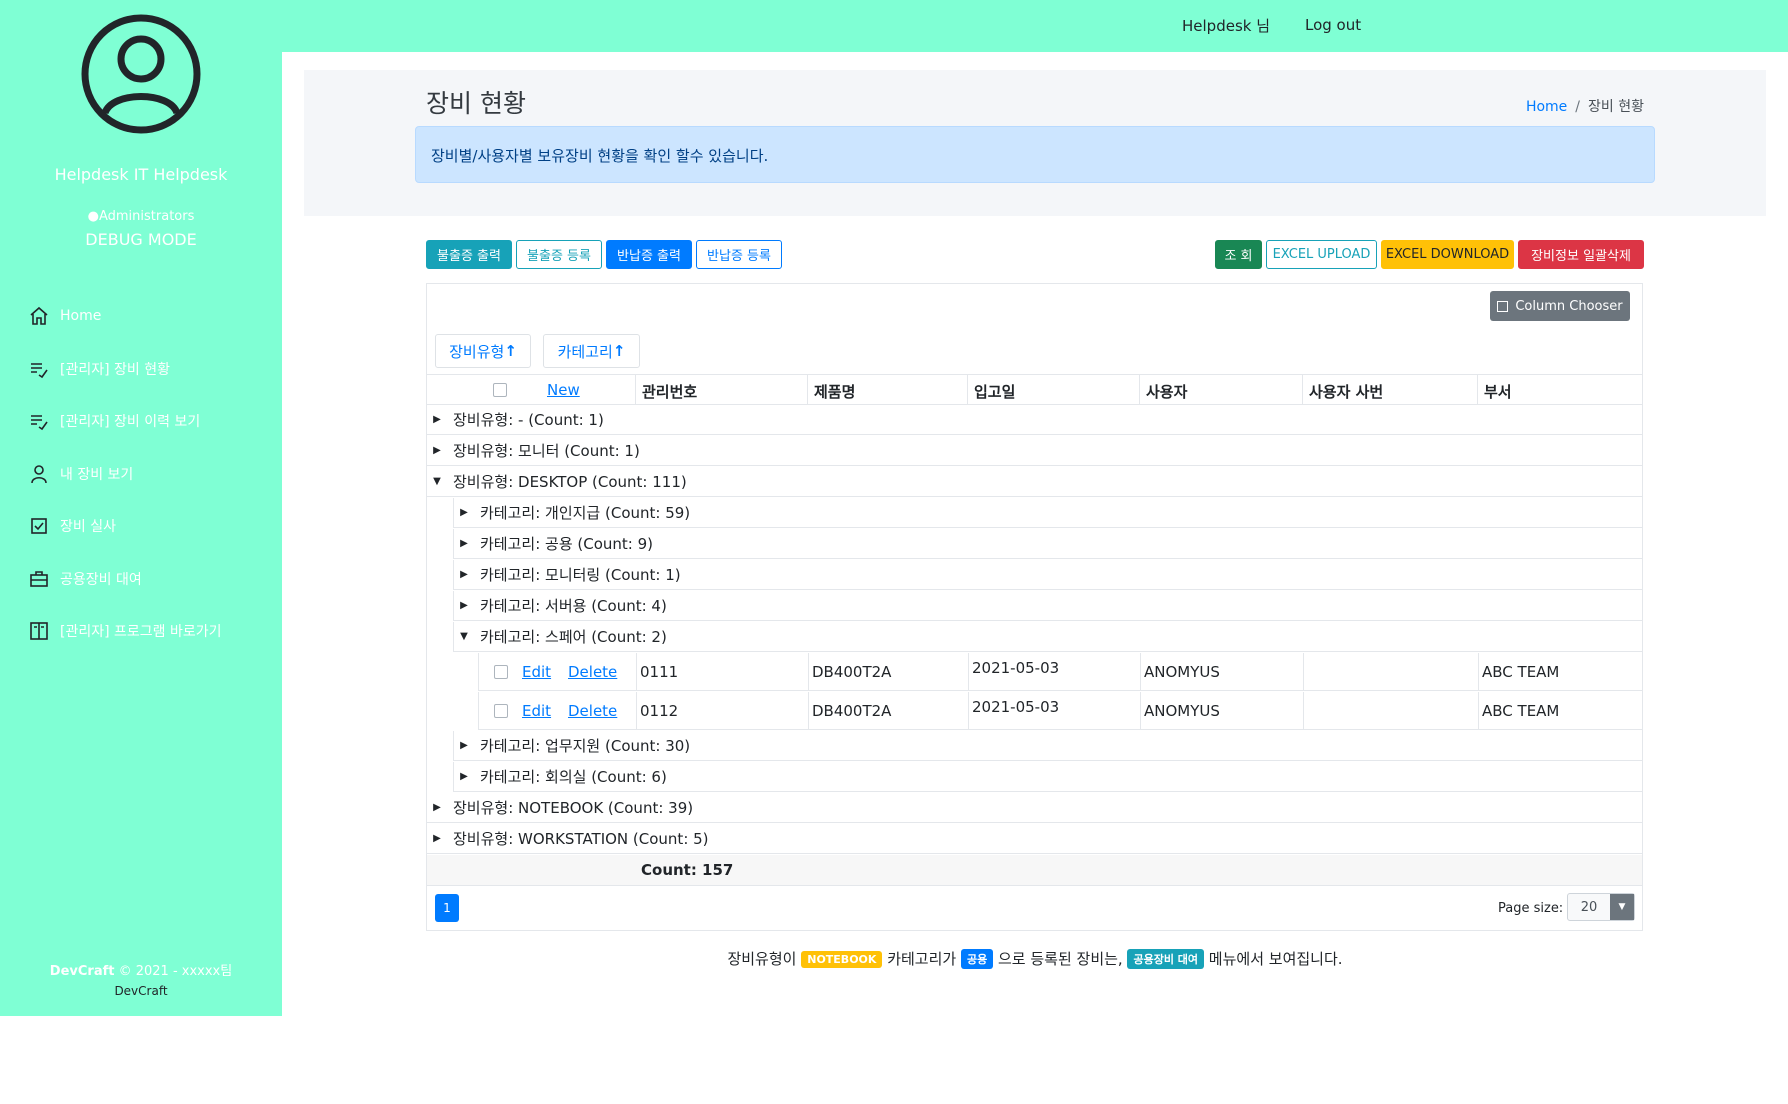 The width and height of the screenshot is (1788, 1104). I want to click on cell-user: ANOMYUS, so click(1221, 711).